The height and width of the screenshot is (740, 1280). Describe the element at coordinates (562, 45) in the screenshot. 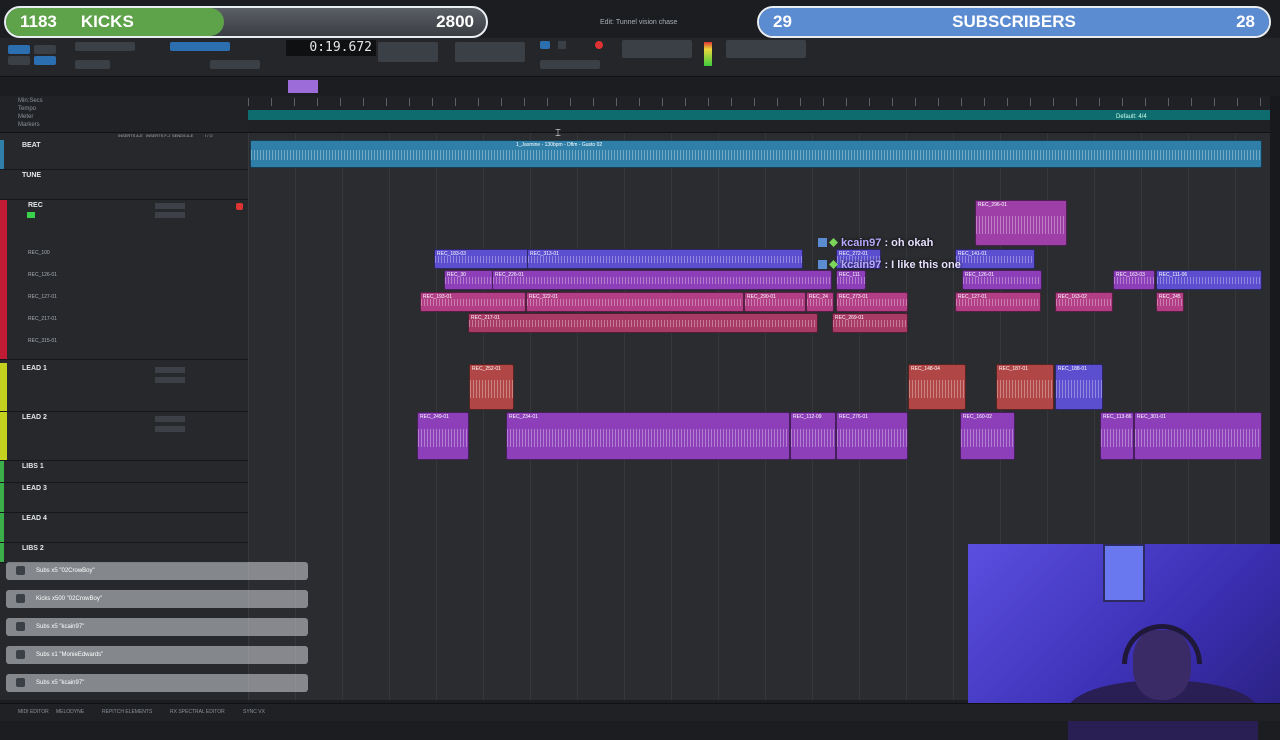

I see `stop-icon` at that location.